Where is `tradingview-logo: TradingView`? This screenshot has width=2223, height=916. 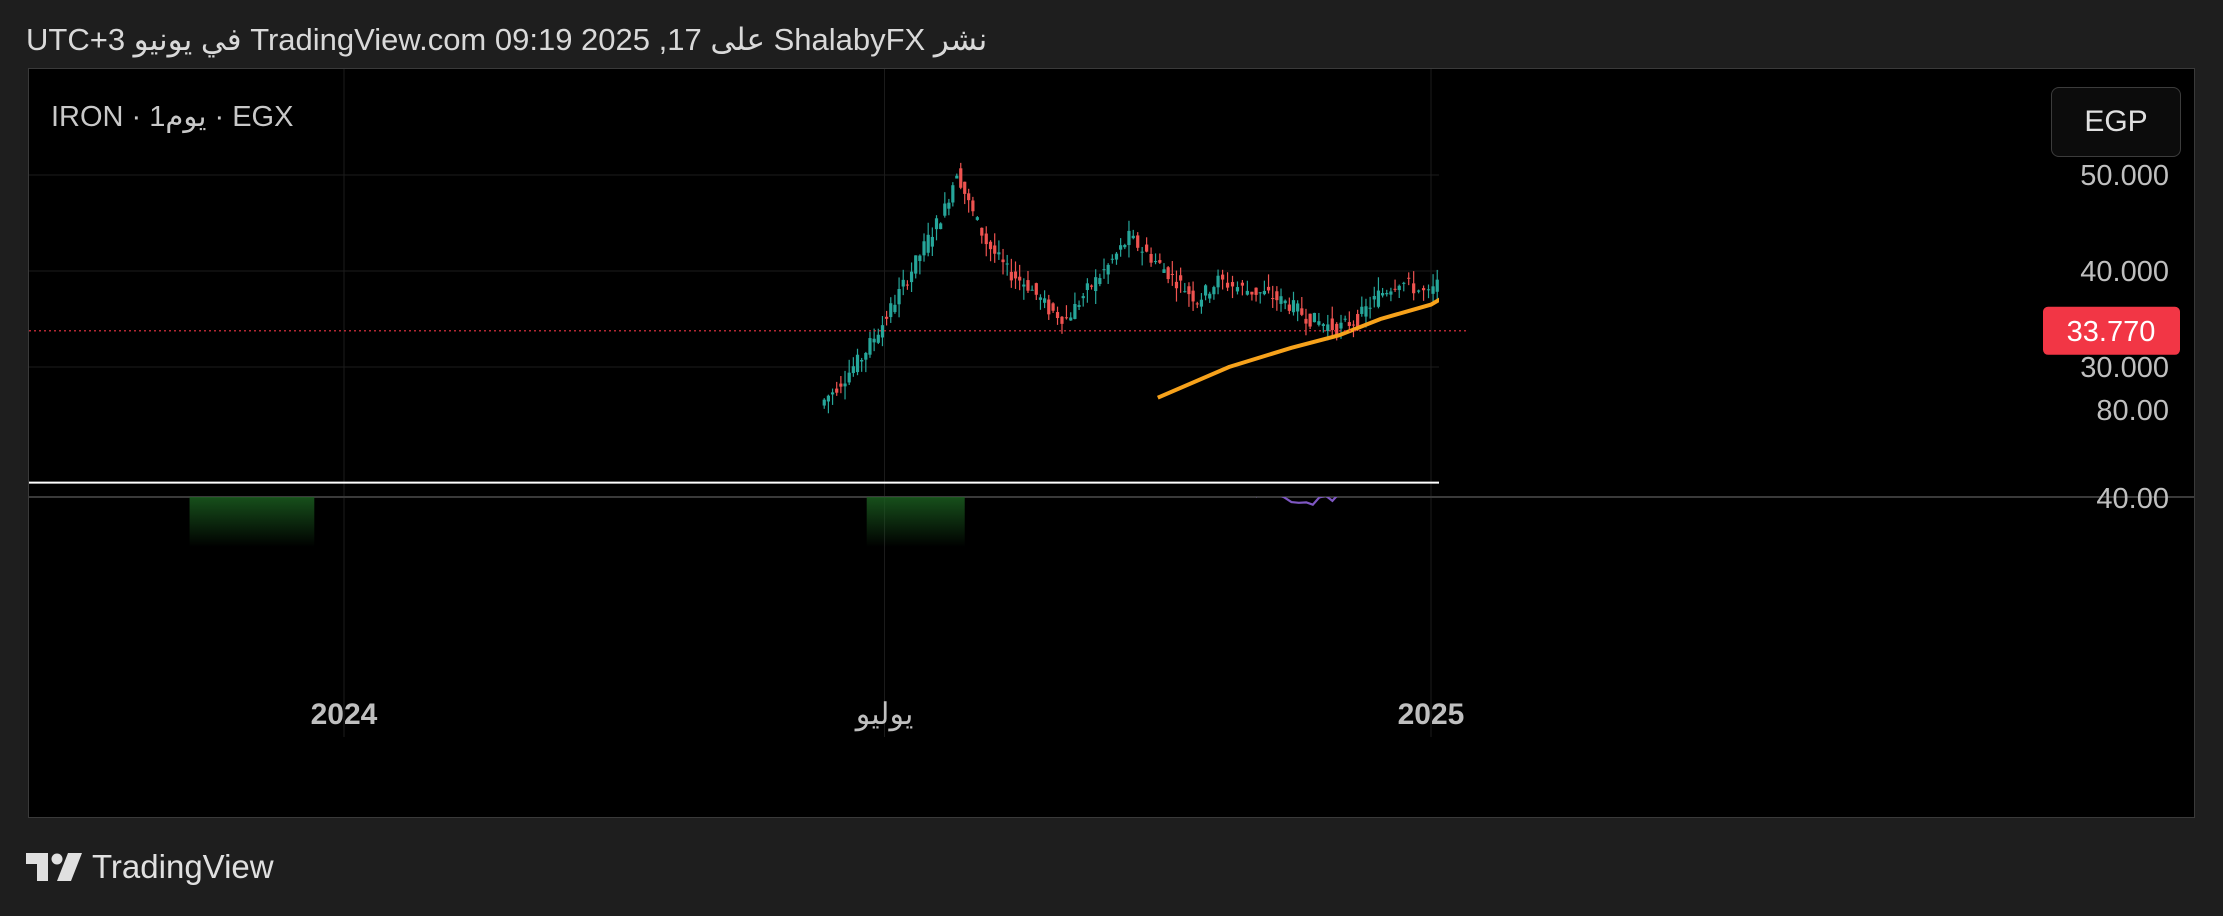 tradingview-logo: TradingView is located at coordinates (150, 867).